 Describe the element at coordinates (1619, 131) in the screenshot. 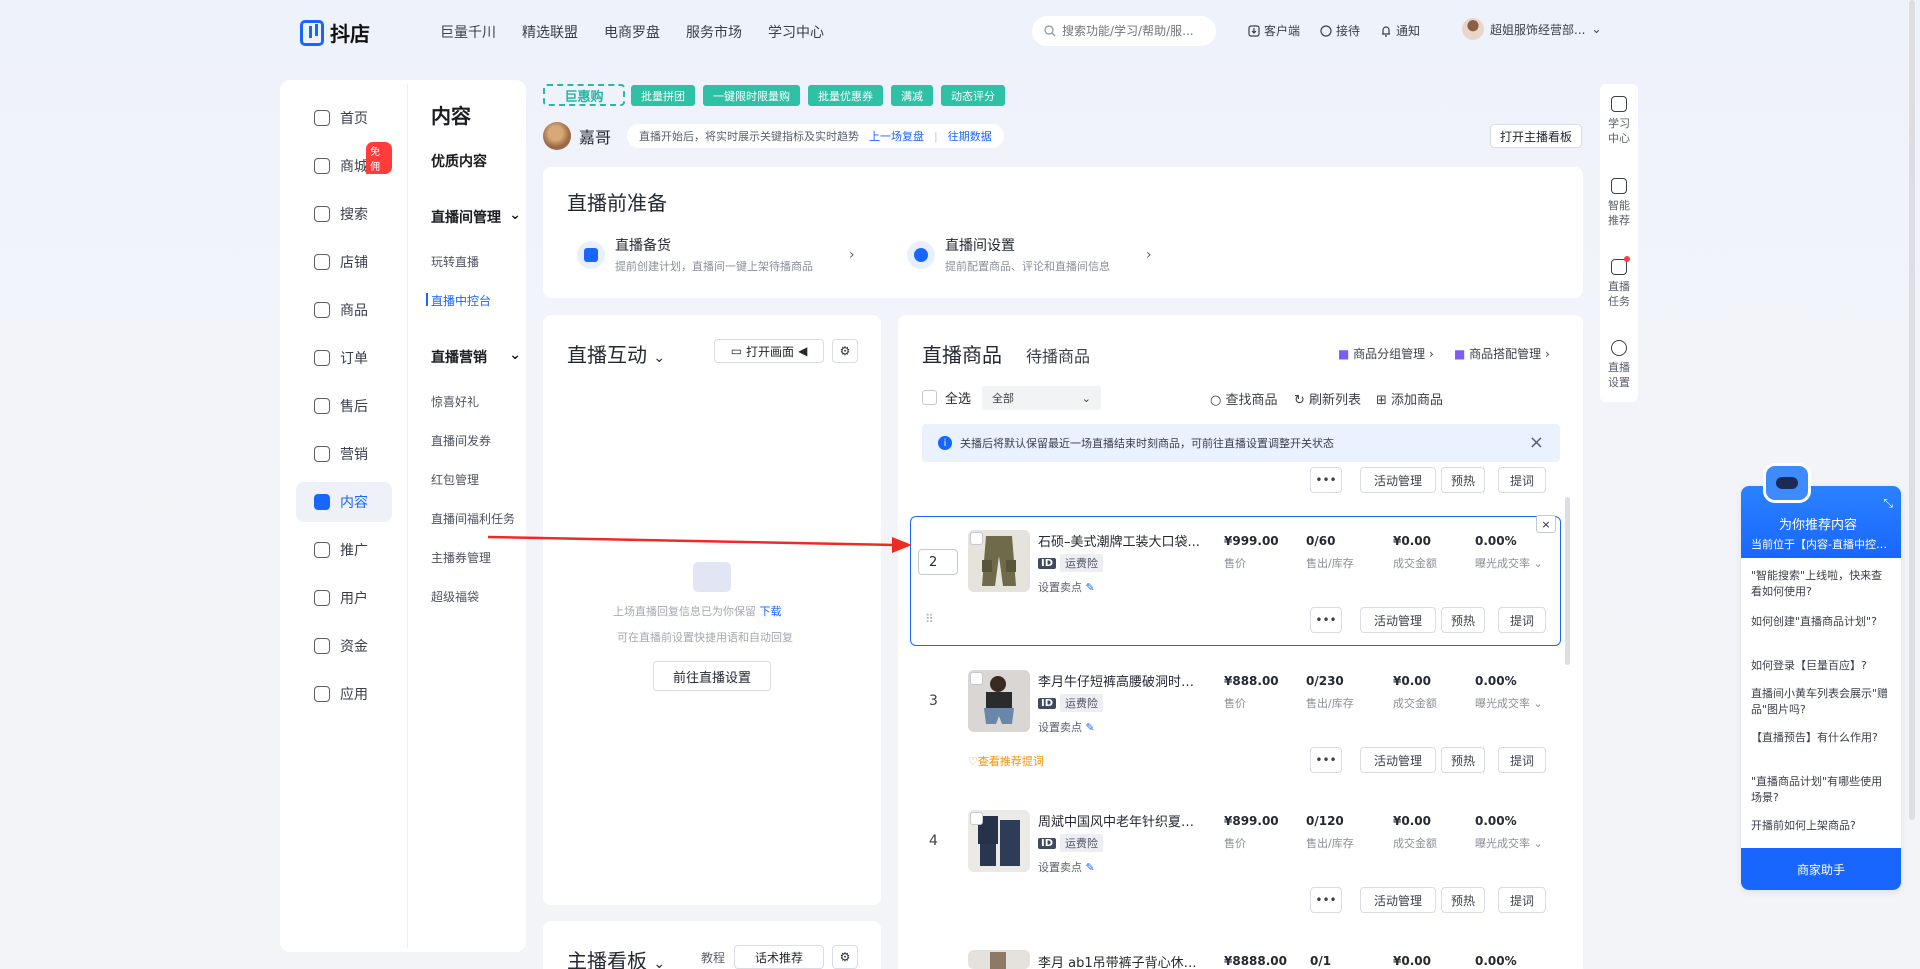

I see `rail-label: 学习中心` at that location.